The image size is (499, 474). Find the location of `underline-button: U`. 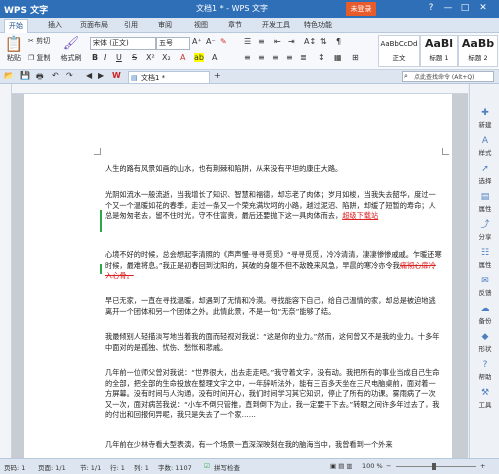

underline-button: U is located at coordinates (119, 57).